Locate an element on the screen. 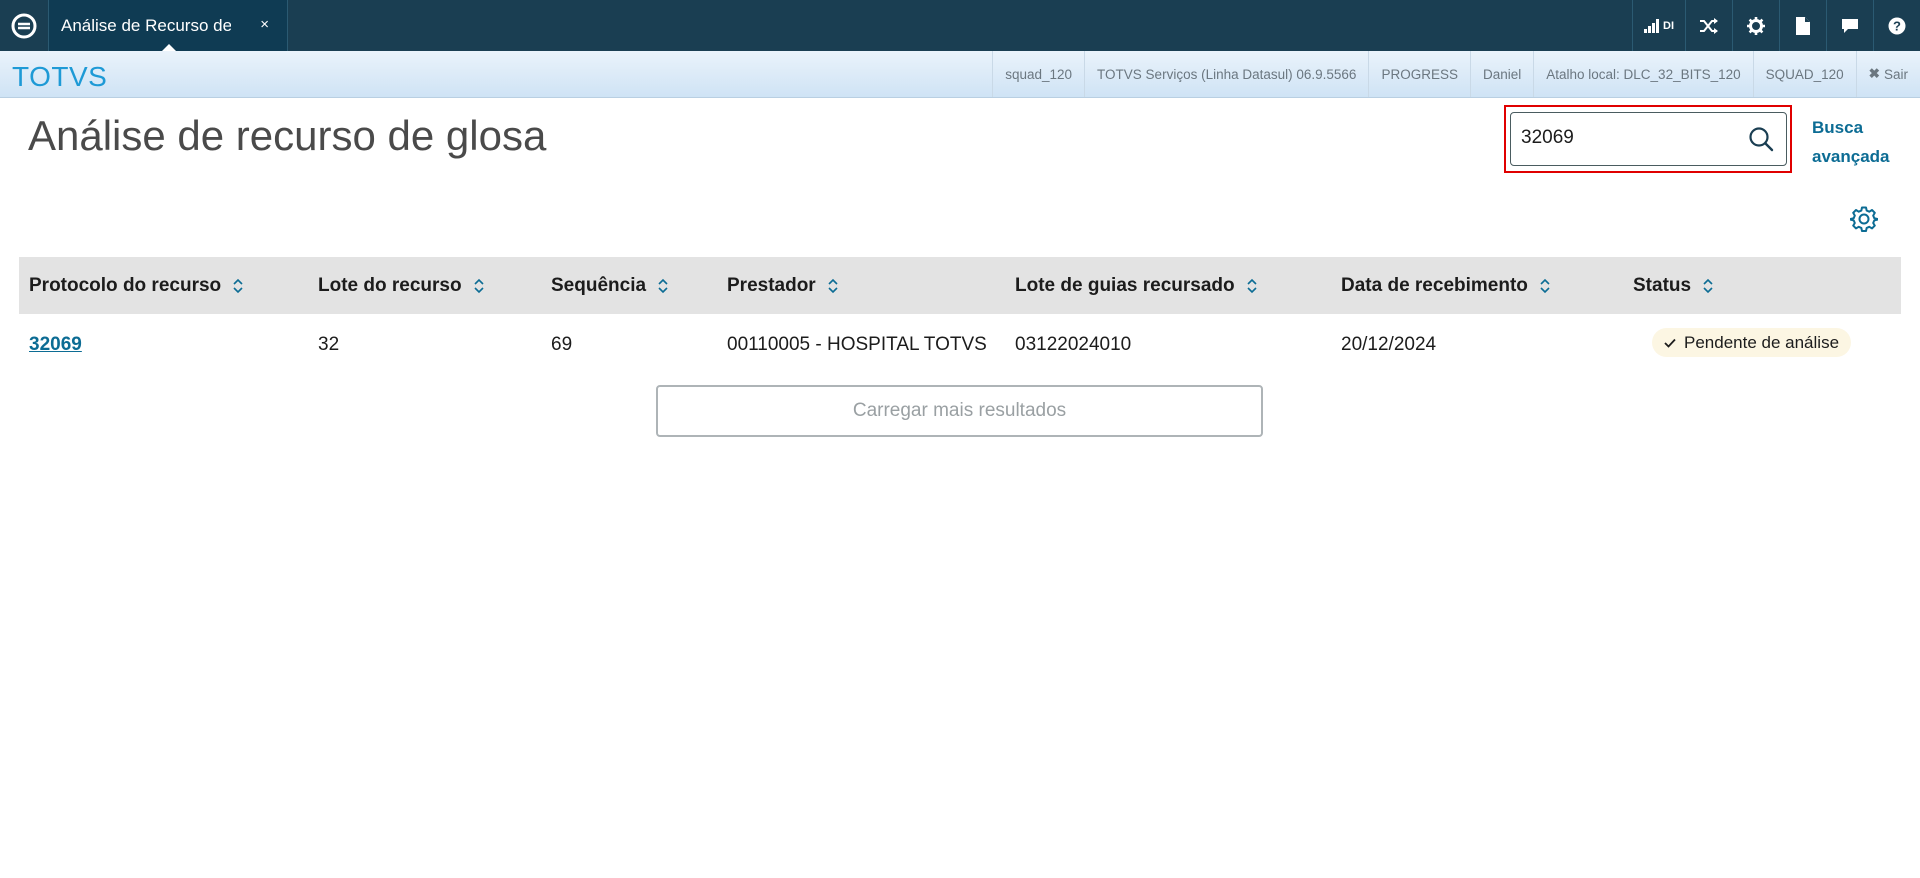 Image resolution: width=1920 pixels, height=878 pixels. document-button is located at coordinates (1802, 25).